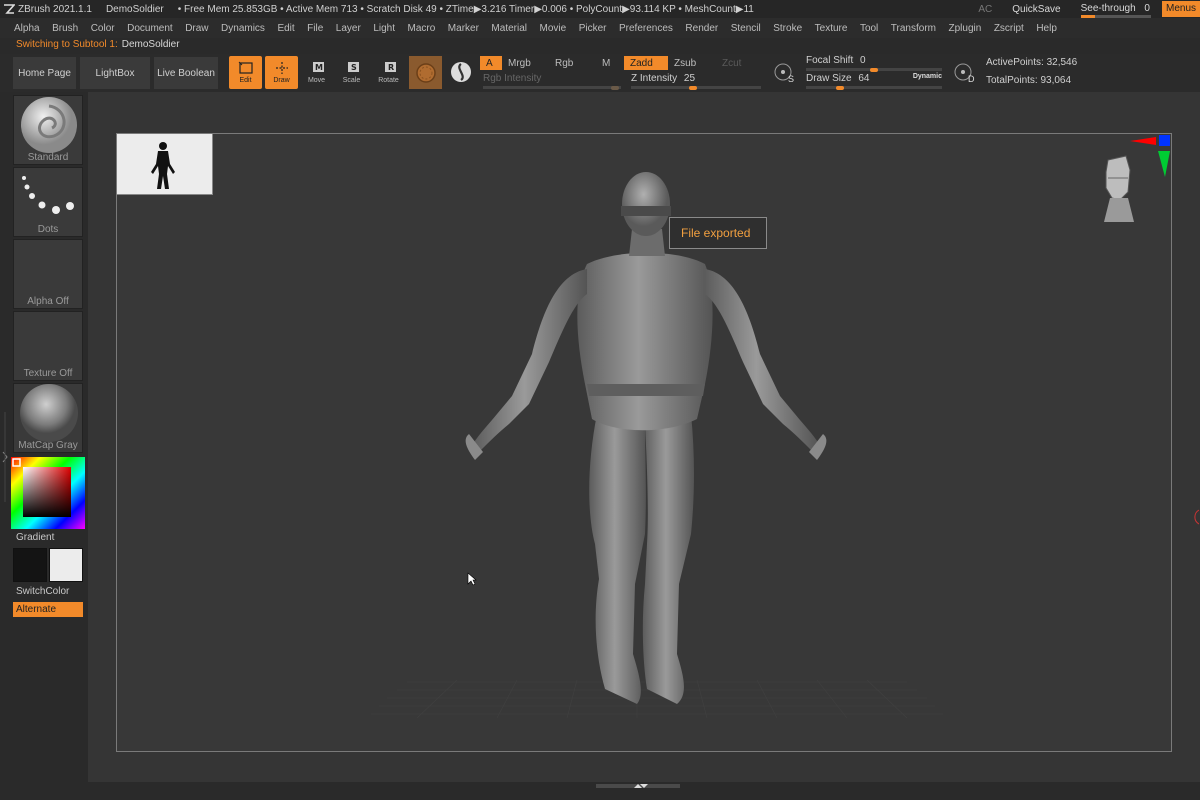 This screenshot has height=800, width=1200. What do you see at coordinates (985, 9) in the screenshot?
I see `ac-button: AC` at bounding box center [985, 9].